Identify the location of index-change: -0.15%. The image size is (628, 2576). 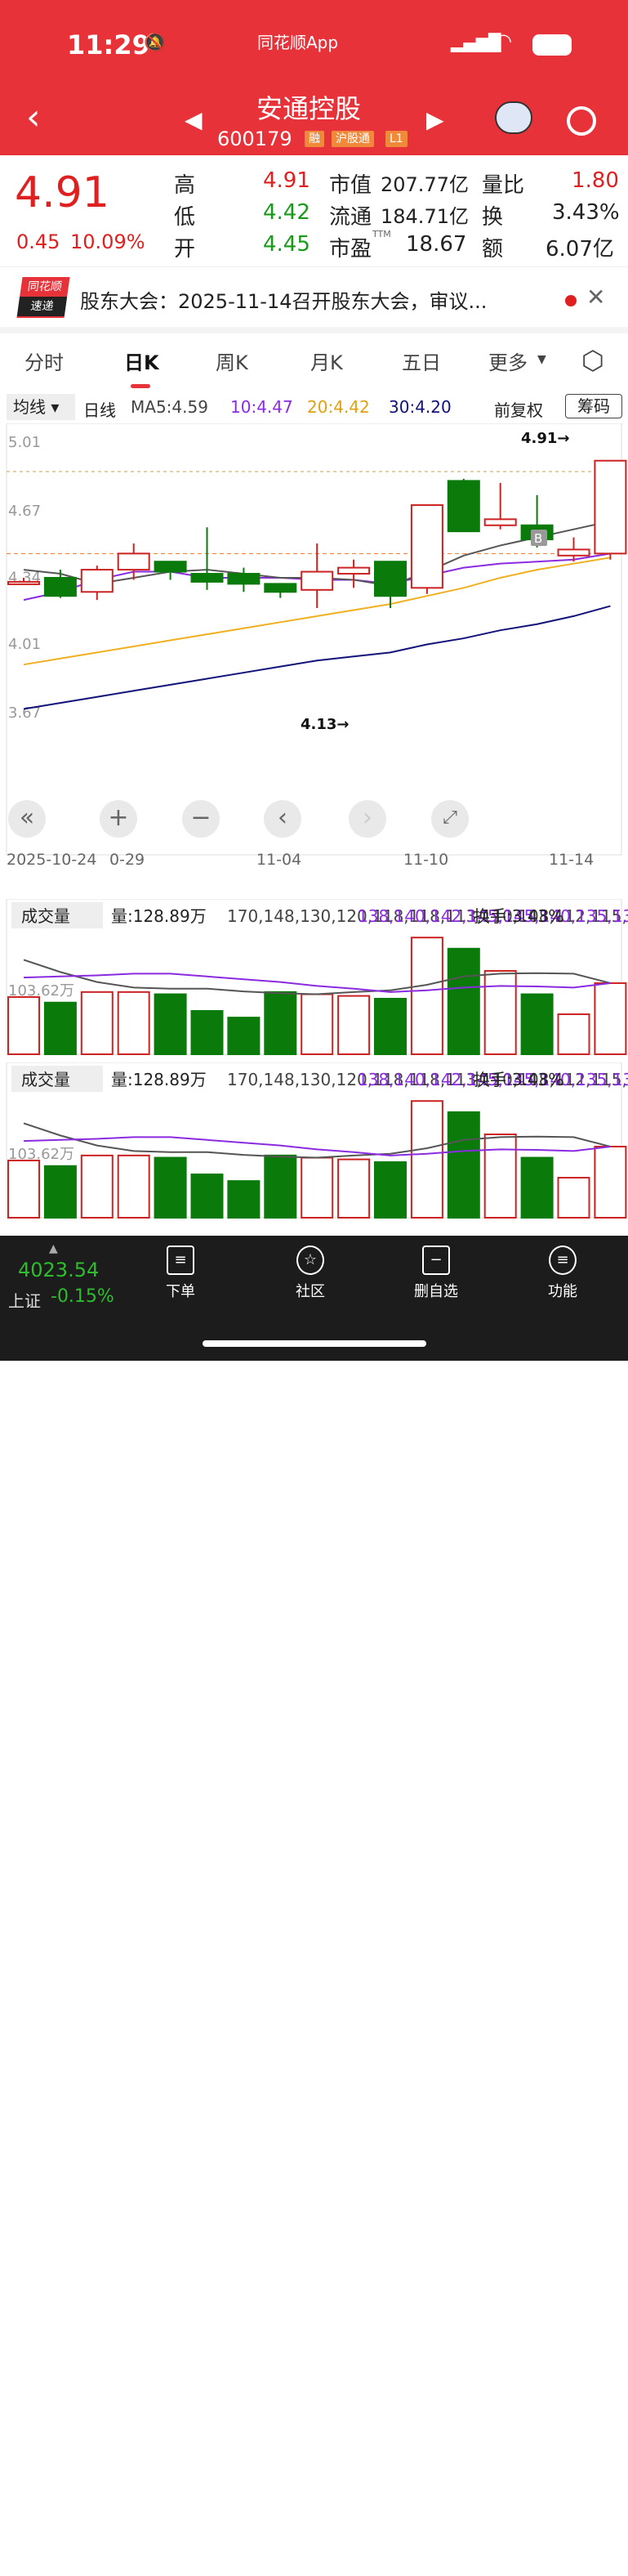
(82, 1296).